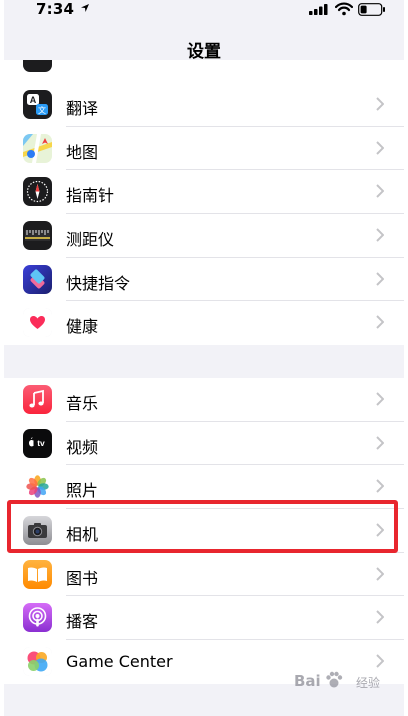  What do you see at coordinates (37, 399) in the screenshot?
I see `music-icon` at bounding box center [37, 399].